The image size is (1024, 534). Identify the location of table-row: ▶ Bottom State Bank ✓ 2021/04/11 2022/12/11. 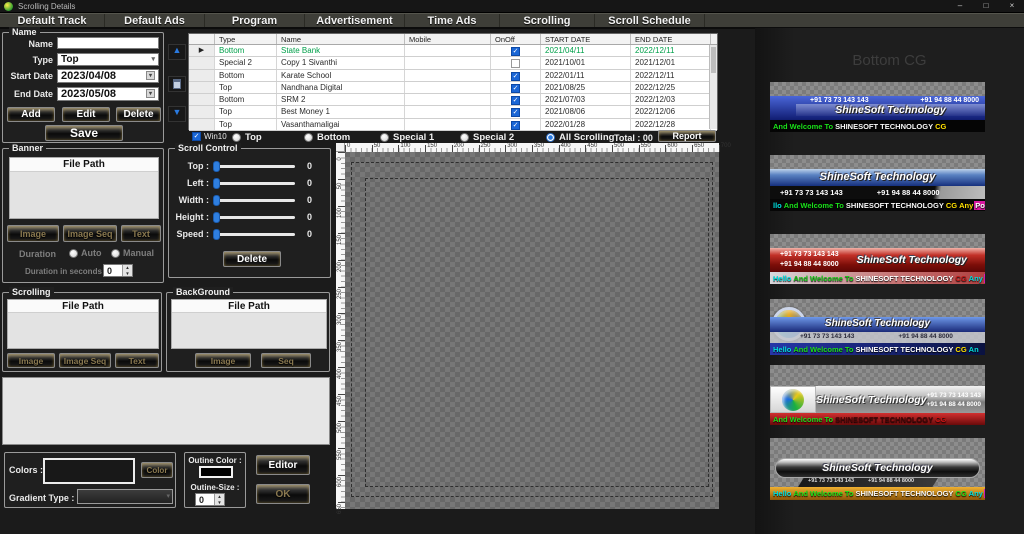
(453, 51).